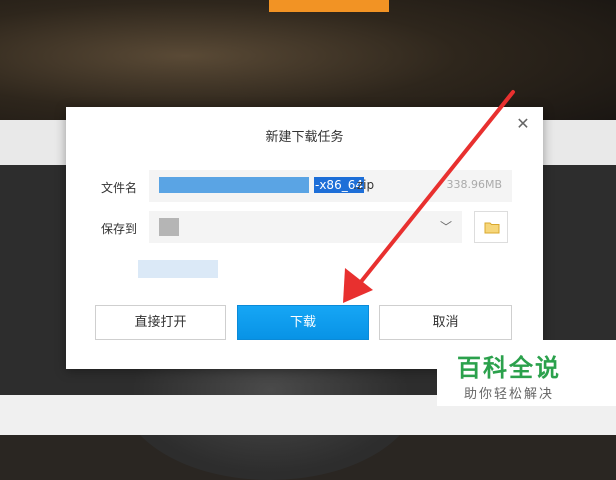  What do you see at coordinates (364, 185) in the screenshot?
I see `file-name-suffix: .zip` at bounding box center [364, 185].